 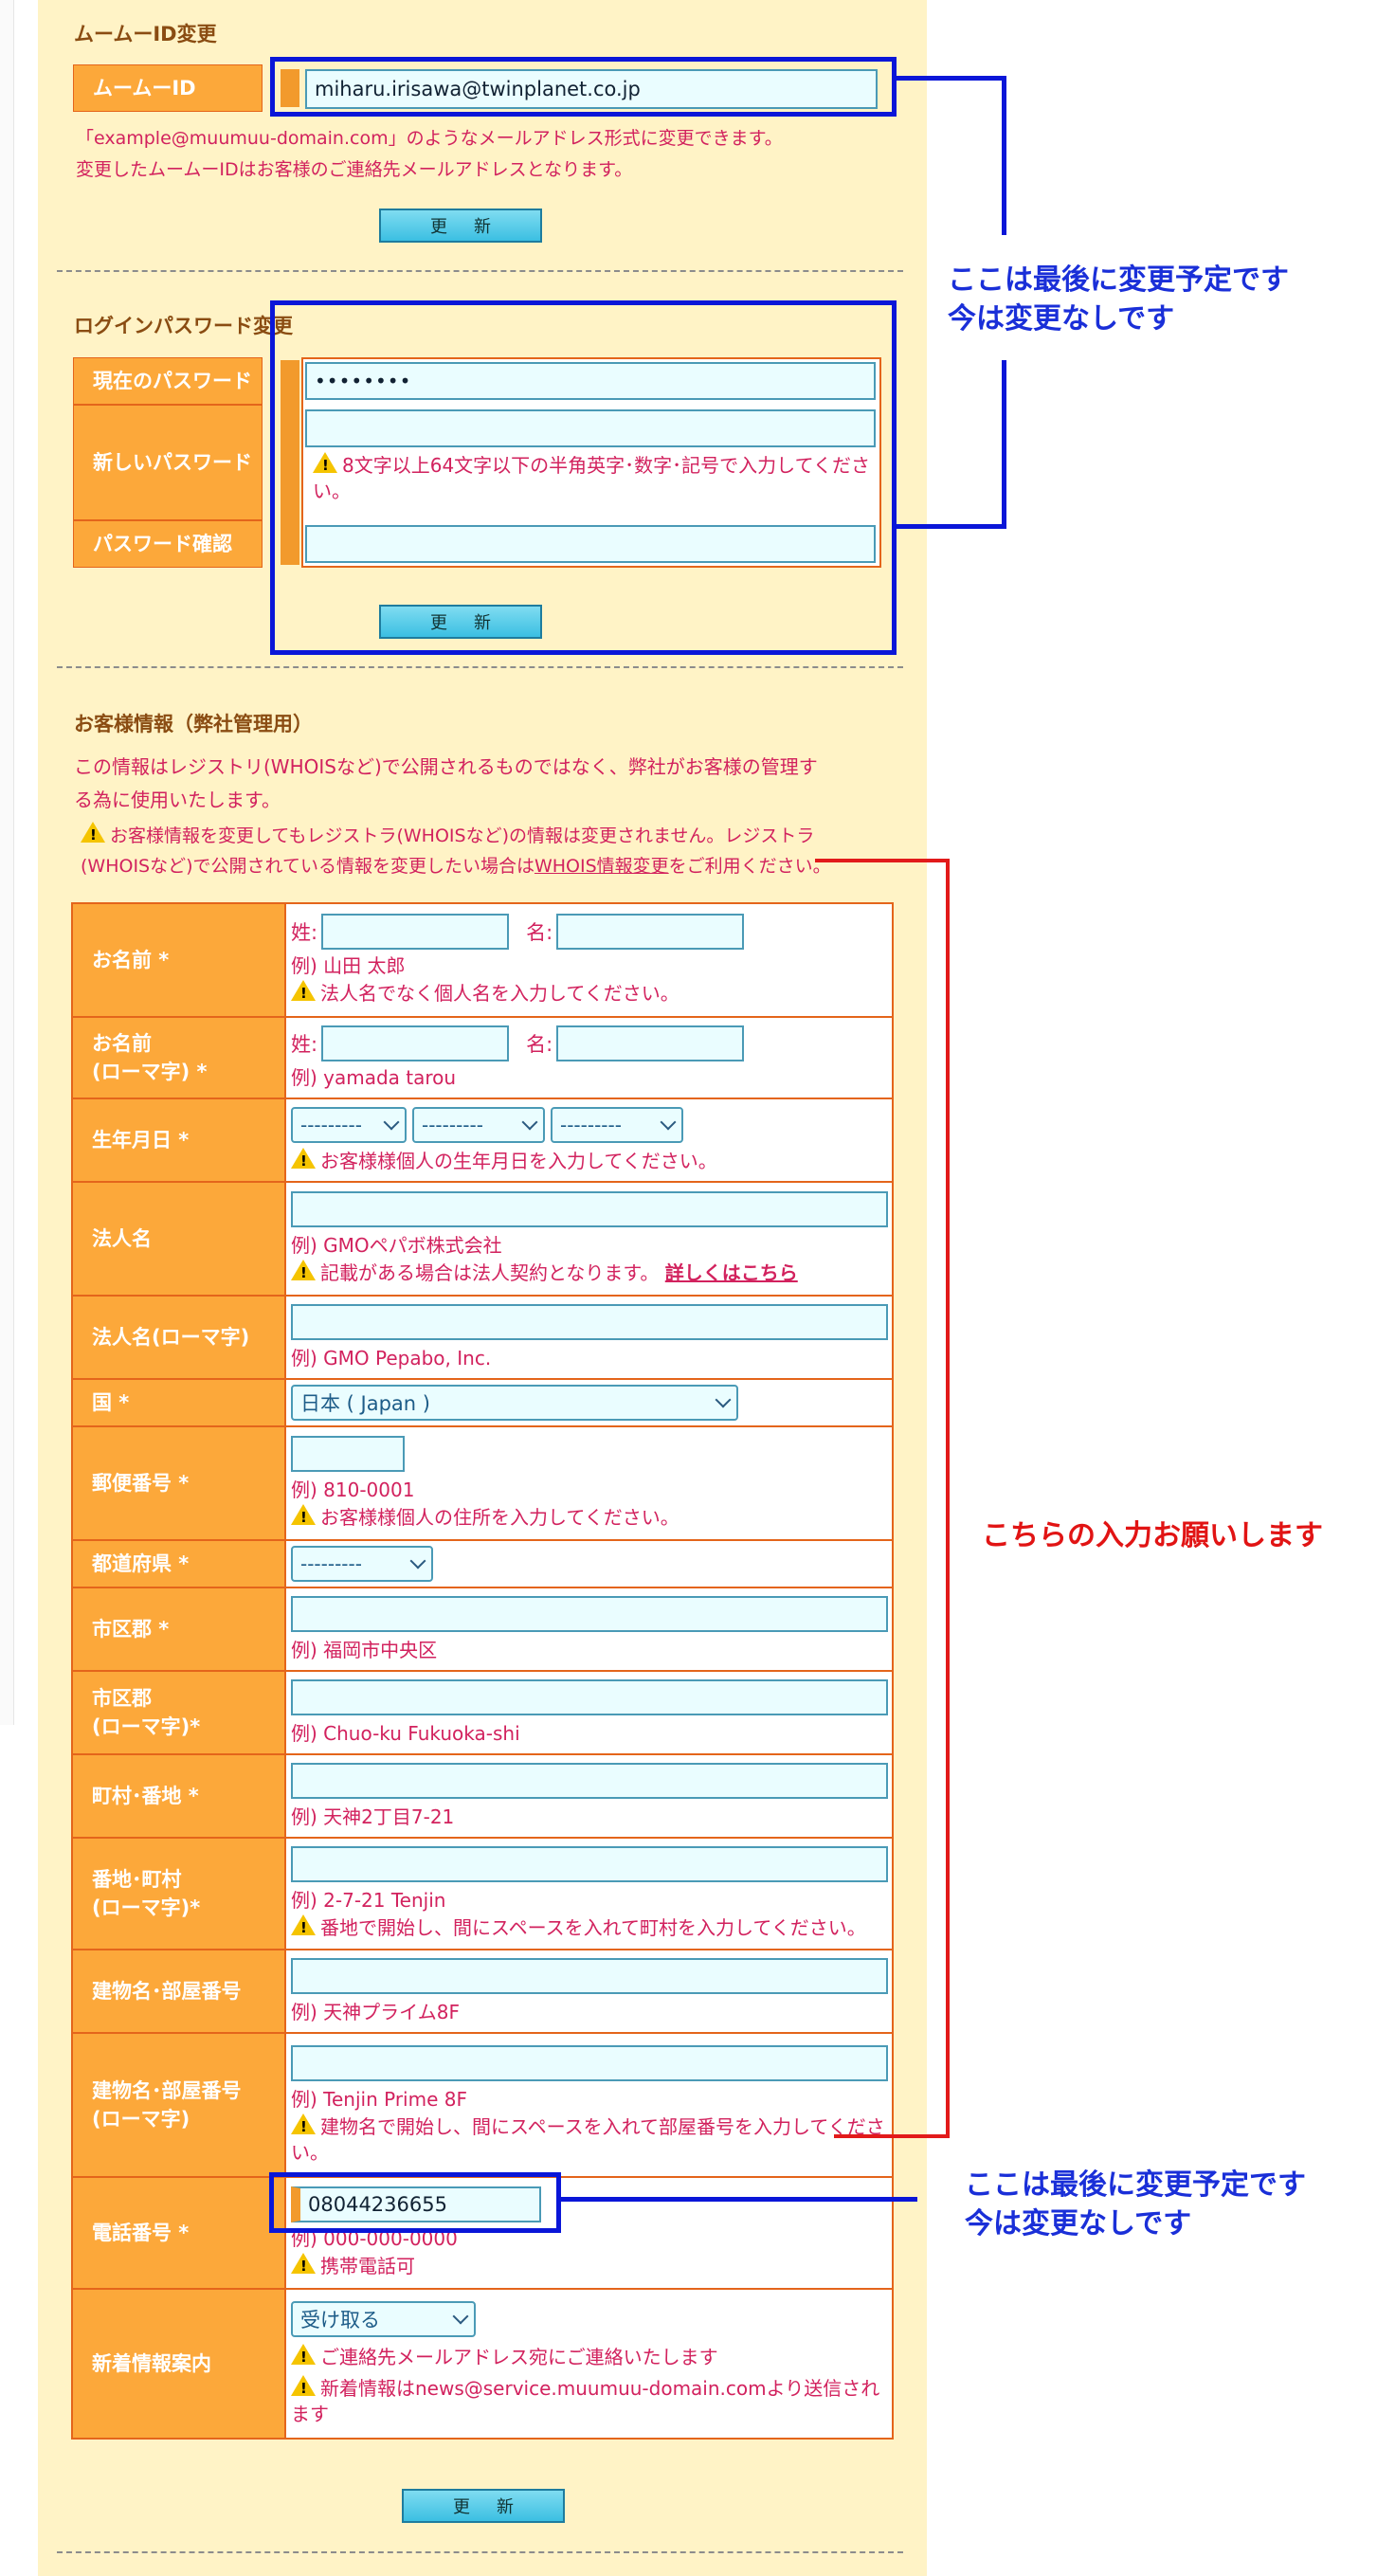 What do you see at coordinates (1061, 318) in the screenshot?
I see `annotation-top-blue-line2: 今は変更なしです` at bounding box center [1061, 318].